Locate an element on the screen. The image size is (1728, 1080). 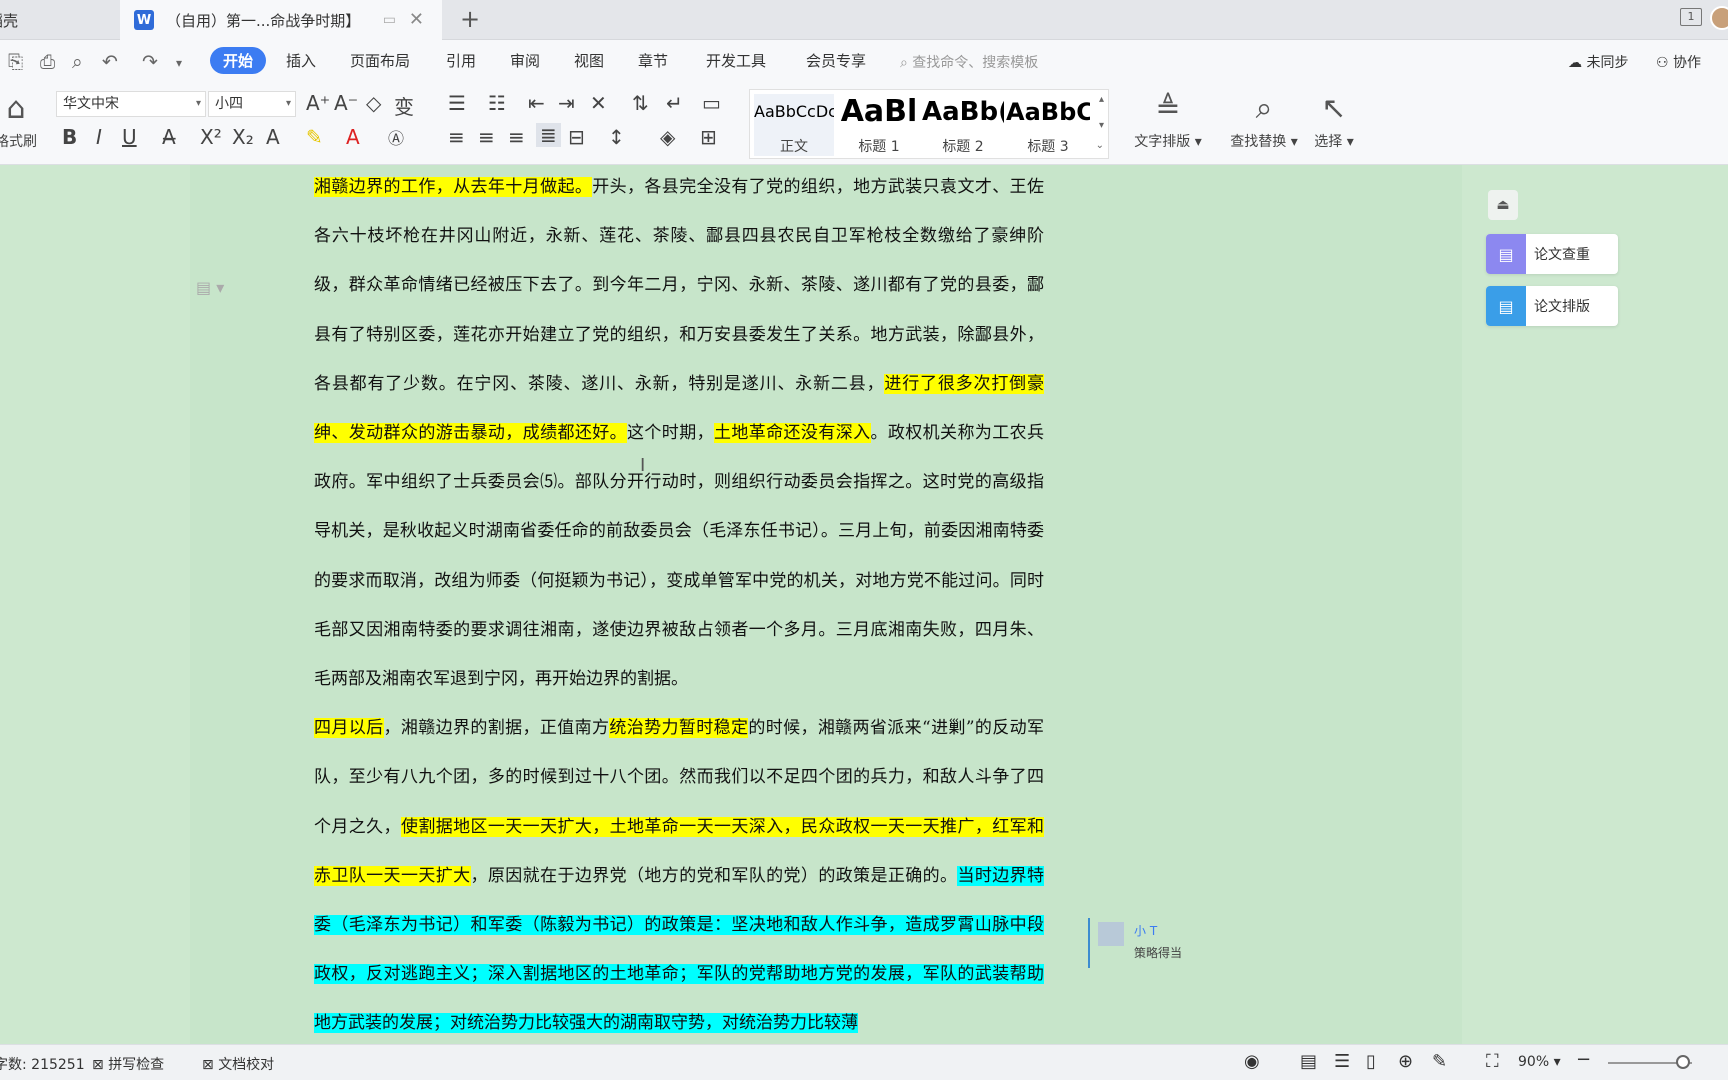
tab-developer: 开发工具 is located at coordinates (736, 60).